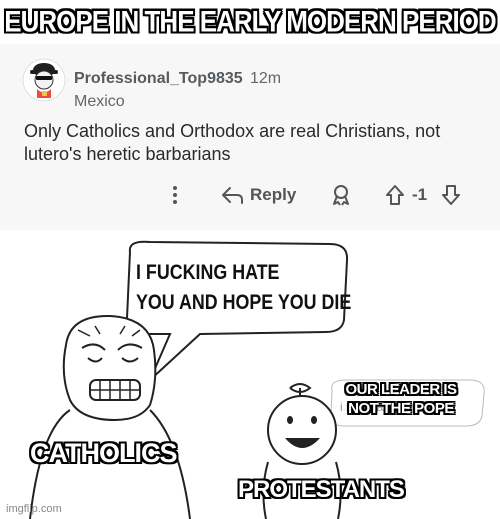 The width and height of the screenshot is (500, 519). I want to click on meme-title: EUROPE IN THE EARLY MODERN PERIOD, so click(250, 21).